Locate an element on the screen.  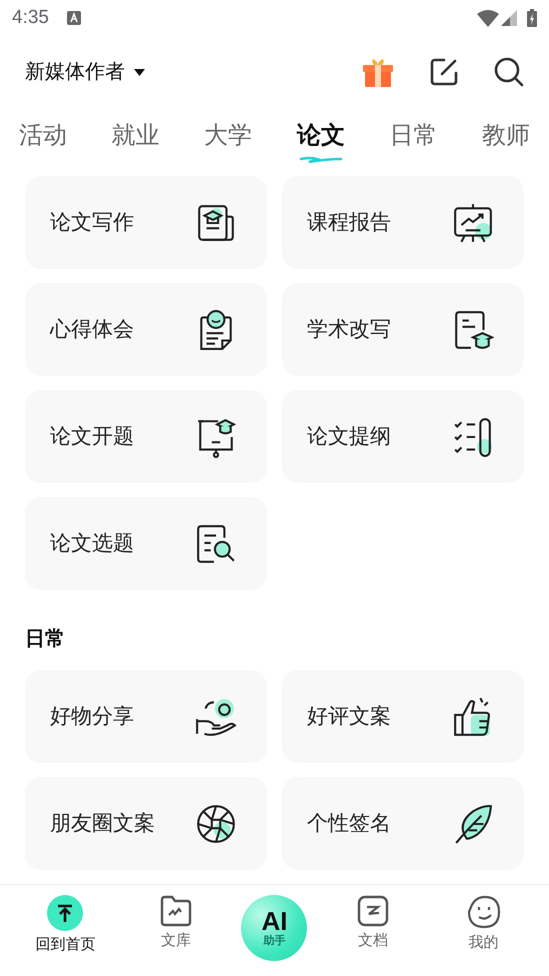
battery-icon is located at coordinates (532, 18).